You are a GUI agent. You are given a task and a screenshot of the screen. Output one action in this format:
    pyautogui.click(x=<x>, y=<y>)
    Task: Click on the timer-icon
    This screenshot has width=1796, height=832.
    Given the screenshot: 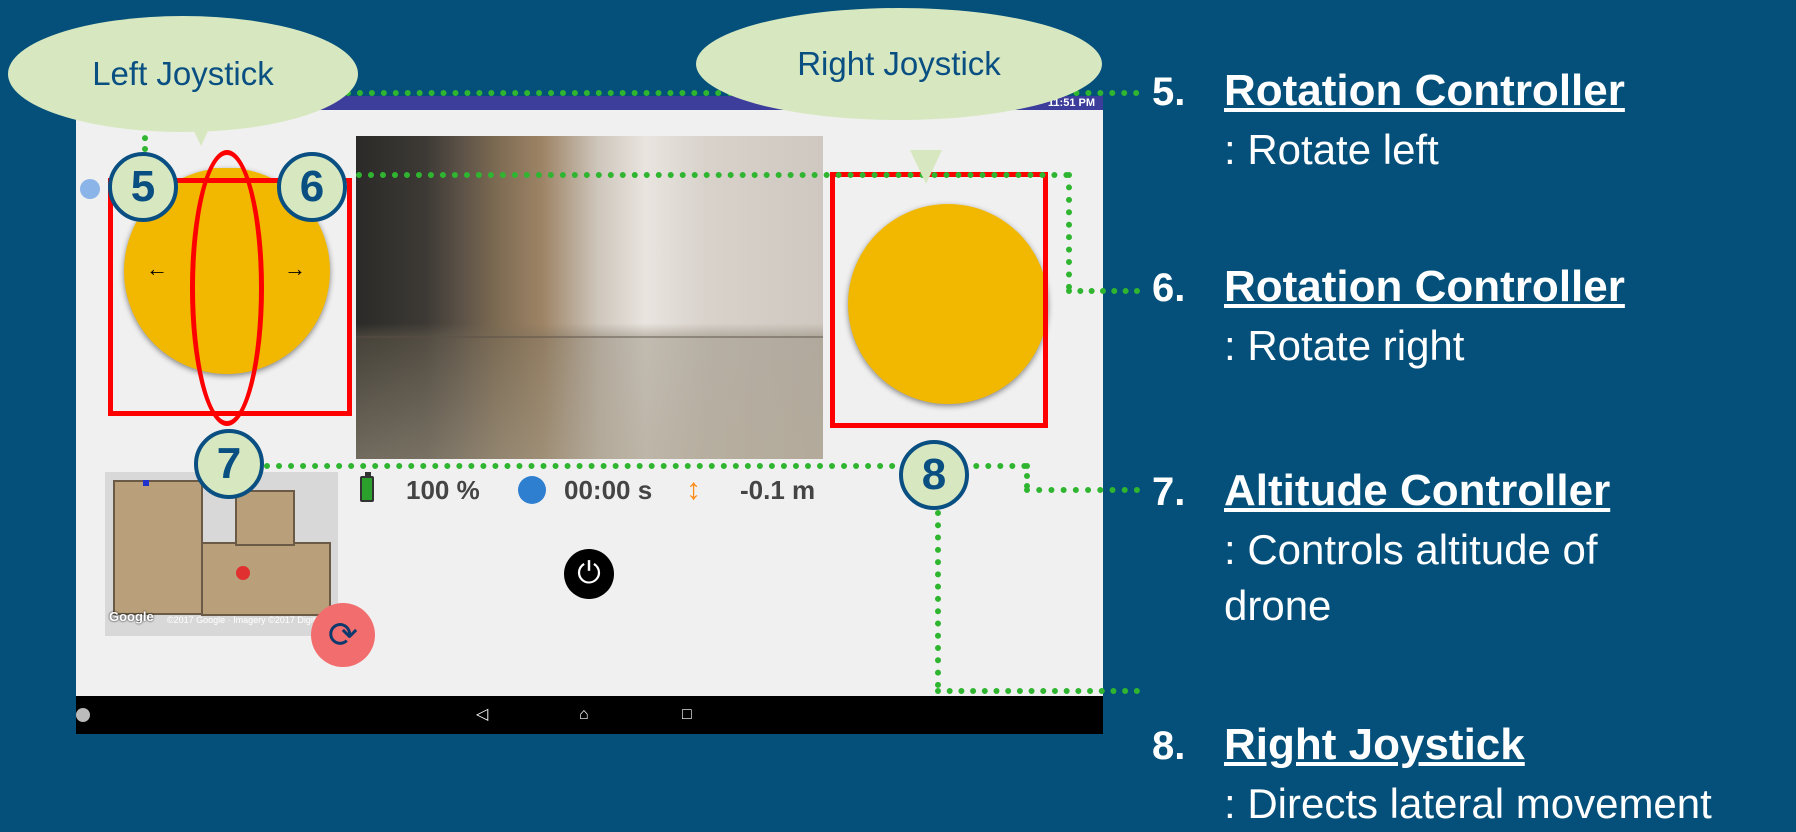 What is the action you would take?
    pyautogui.click(x=532, y=490)
    